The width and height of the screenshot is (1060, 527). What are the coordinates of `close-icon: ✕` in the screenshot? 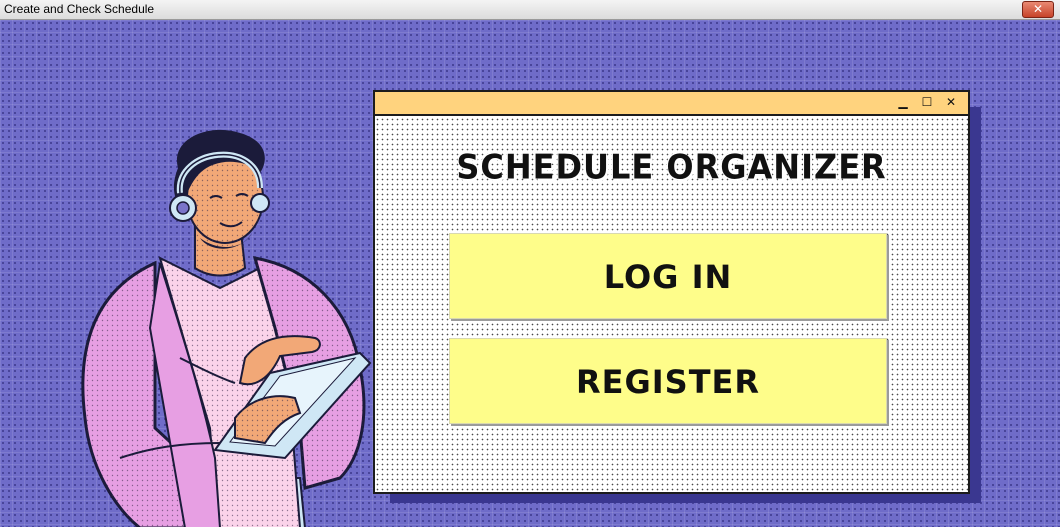 It's located at (951, 102).